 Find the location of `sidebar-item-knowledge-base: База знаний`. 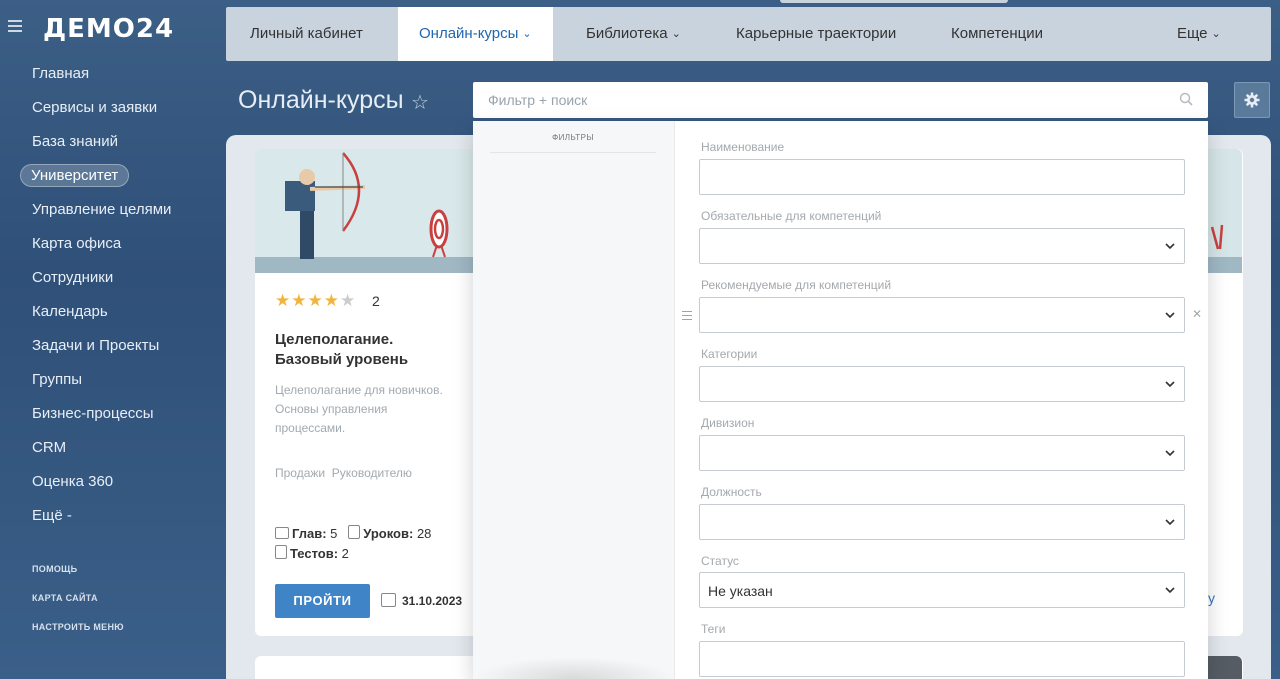

sidebar-item-knowledge-base: База знаний is located at coordinates (113, 142).